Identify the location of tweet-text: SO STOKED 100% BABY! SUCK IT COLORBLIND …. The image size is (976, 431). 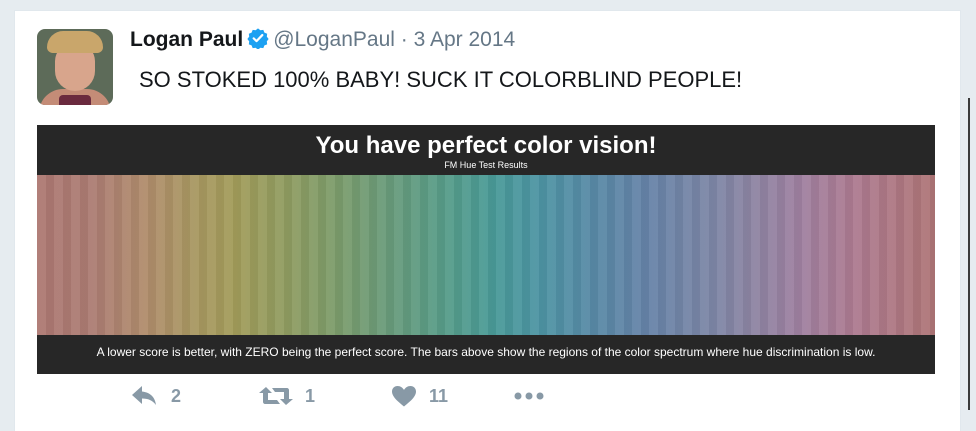
(441, 79).